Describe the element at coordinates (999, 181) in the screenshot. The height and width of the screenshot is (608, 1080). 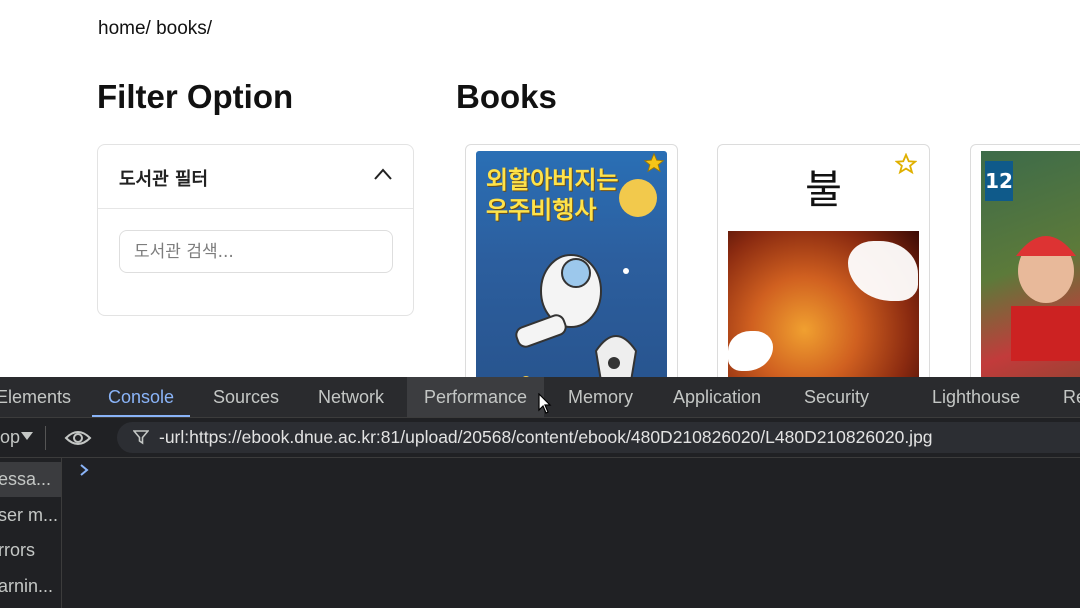
I see `issue-number: 12` at that location.